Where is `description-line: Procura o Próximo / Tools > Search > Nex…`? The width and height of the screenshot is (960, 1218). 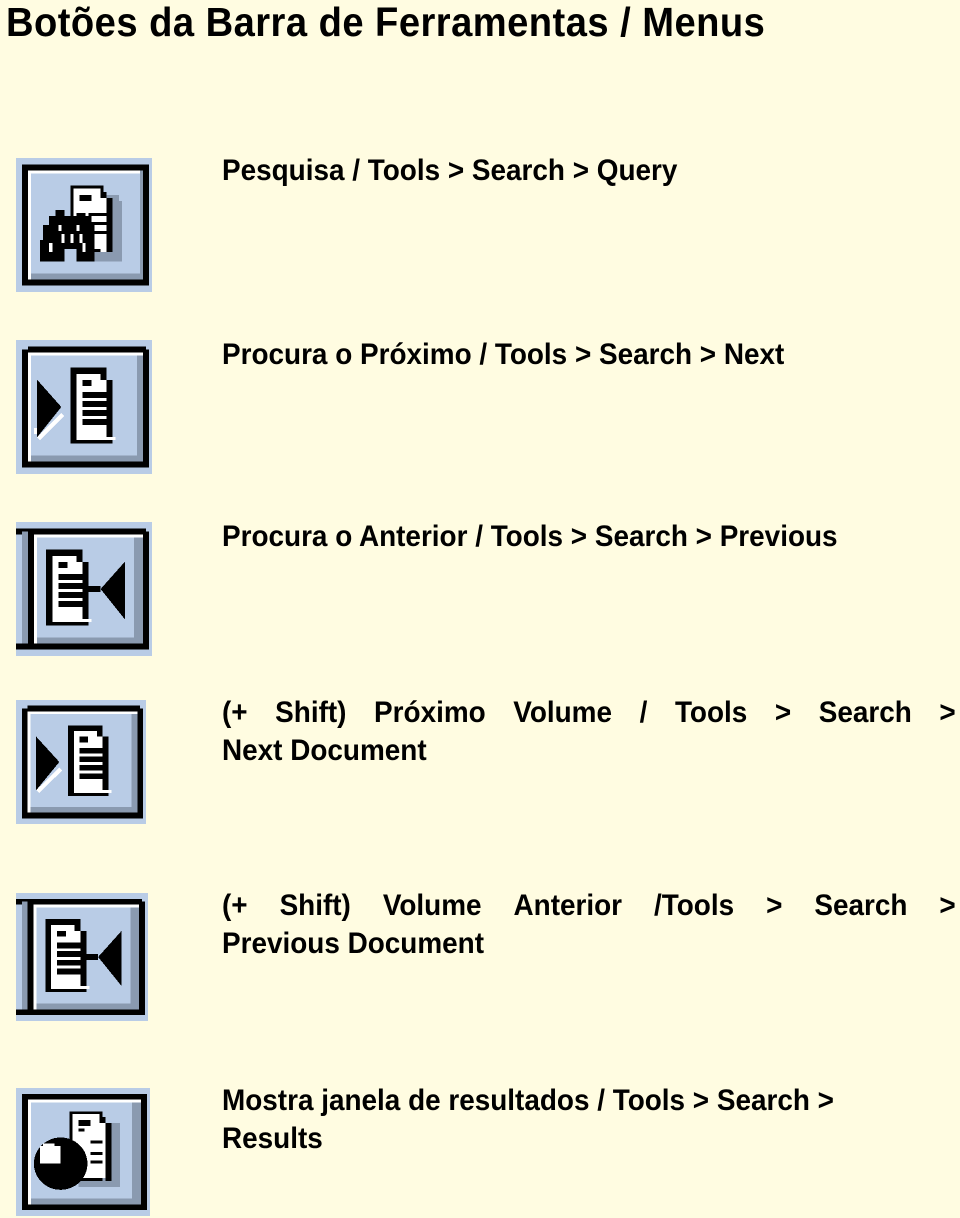
description-line: Procura o Próximo / Tools > Search > Nex… is located at coordinates (503, 354).